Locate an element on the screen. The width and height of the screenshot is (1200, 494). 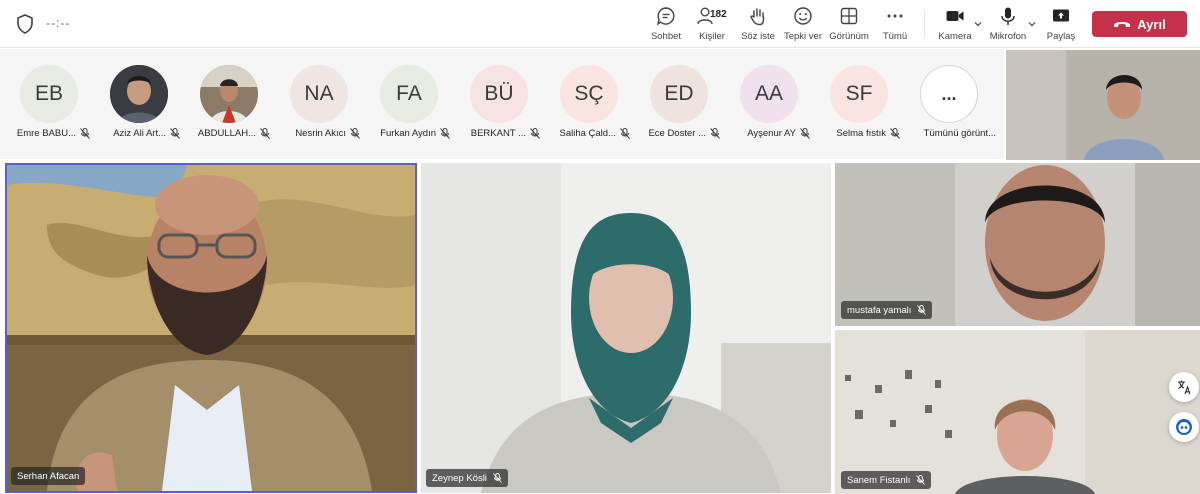
tile-name-label: mustafa yamalı is located at coordinates (887, 310).